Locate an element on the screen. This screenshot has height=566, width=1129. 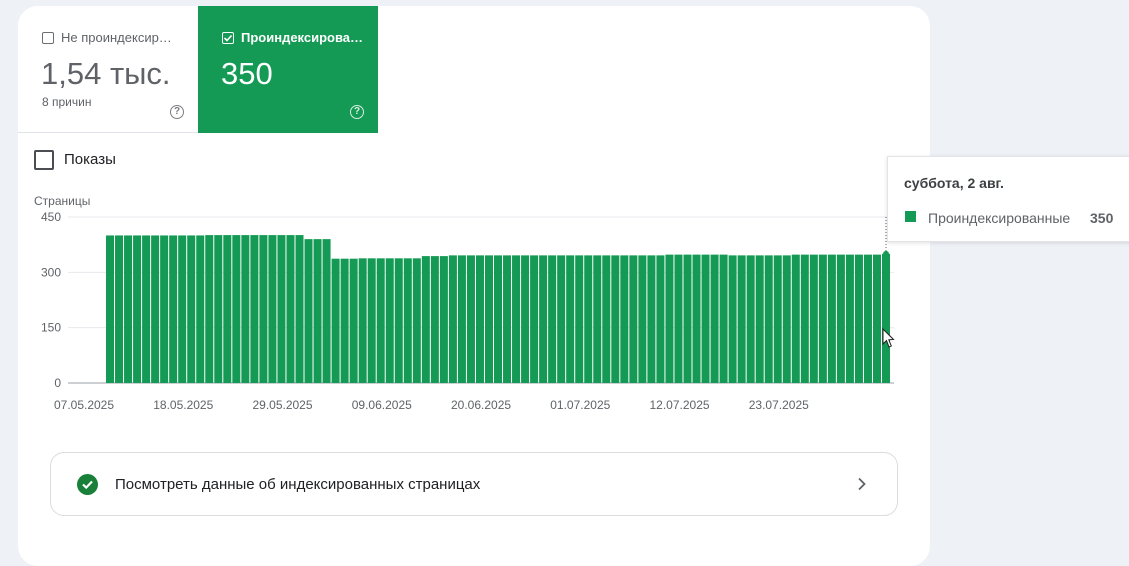
not-indexed-tile: Не проиндексир… 1,54 тыс. 8 причин ? is located at coordinates (108, 69).